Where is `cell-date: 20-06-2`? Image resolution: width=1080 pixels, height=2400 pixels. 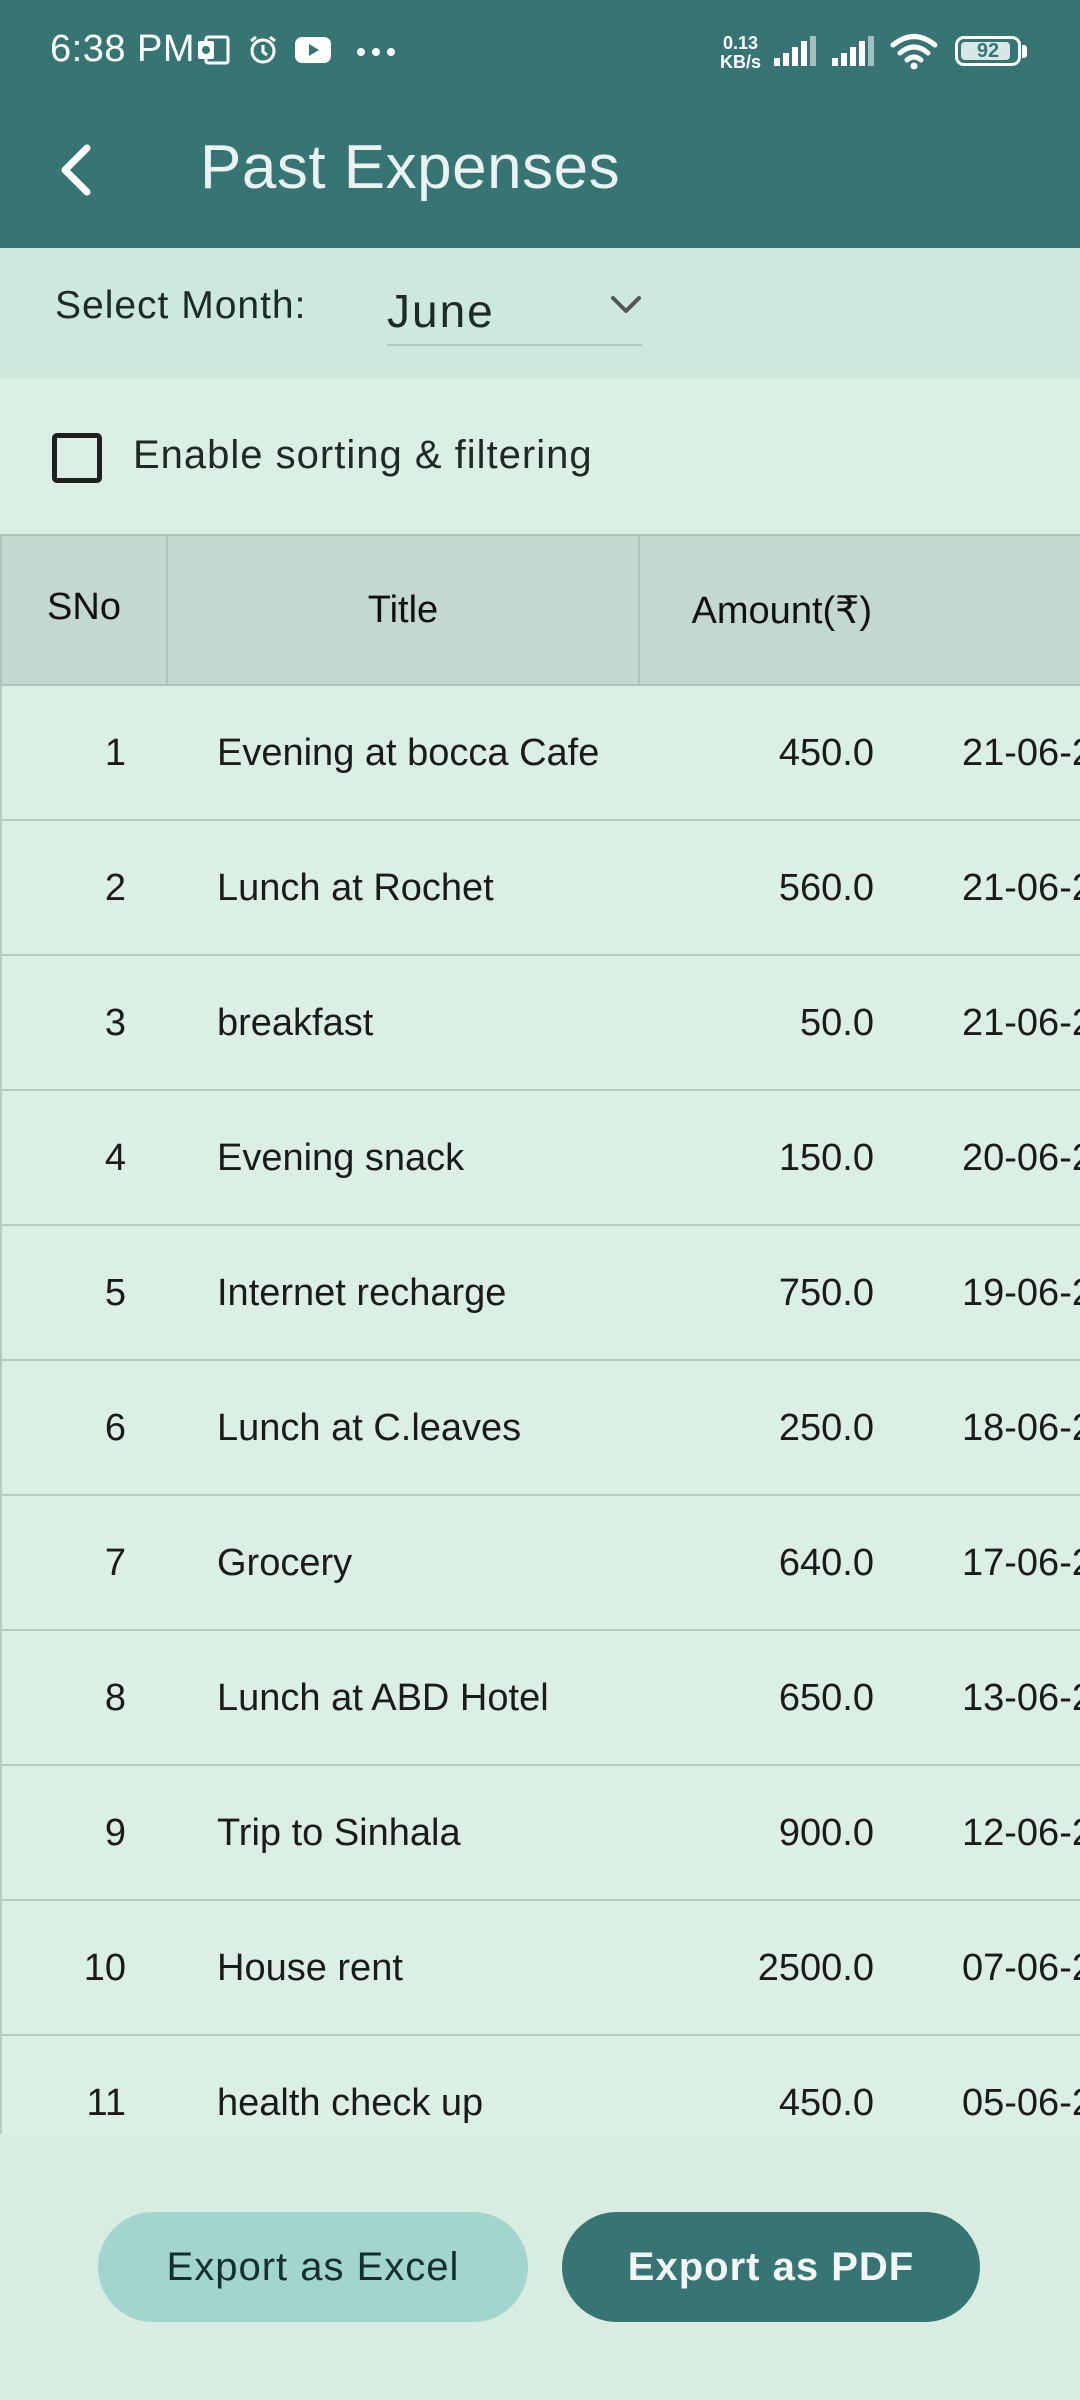 cell-date: 20-06-2 is located at coordinates (1021, 1158).